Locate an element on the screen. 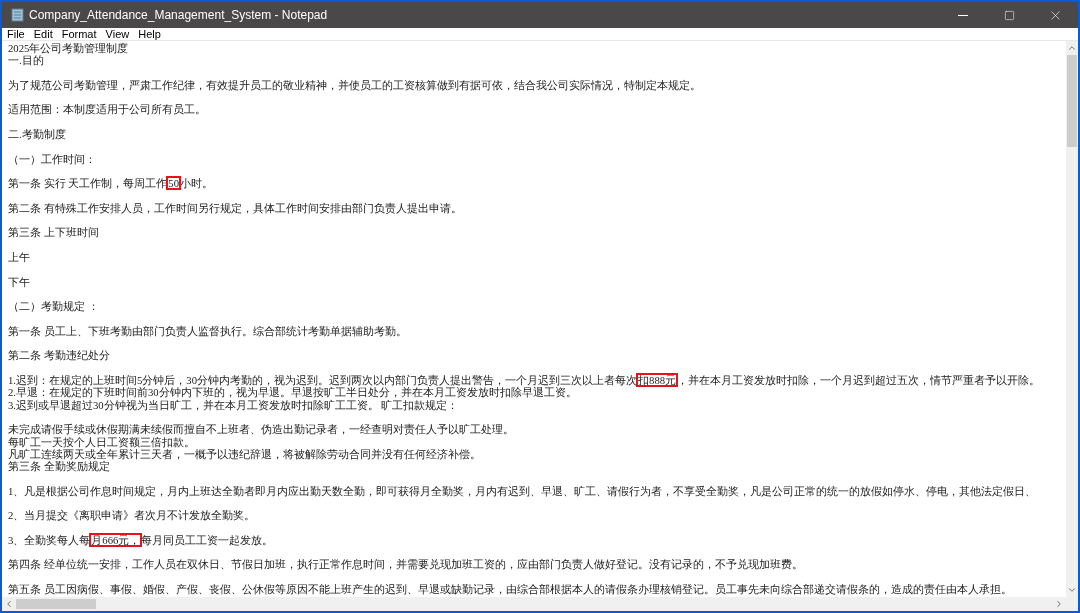  menu-item: Help is located at coordinates (149, 34).